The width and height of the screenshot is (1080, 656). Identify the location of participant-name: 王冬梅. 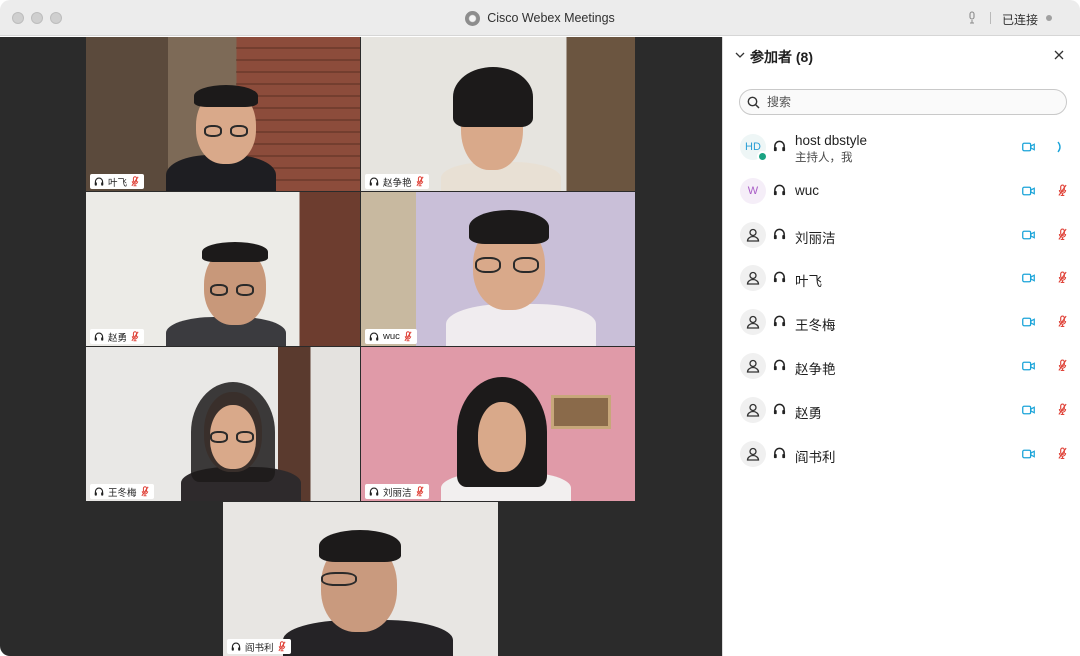
(815, 326).